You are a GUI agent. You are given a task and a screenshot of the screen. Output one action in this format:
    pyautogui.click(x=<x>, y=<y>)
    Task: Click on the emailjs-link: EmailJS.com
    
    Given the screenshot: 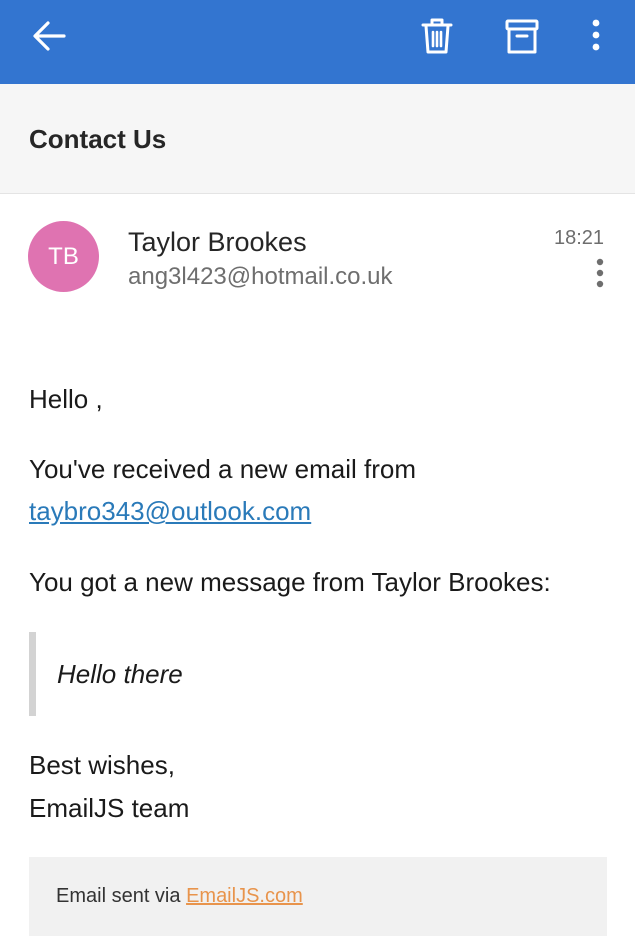 What is the action you would take?
    pyautogui.click(x=244, y=896)
    